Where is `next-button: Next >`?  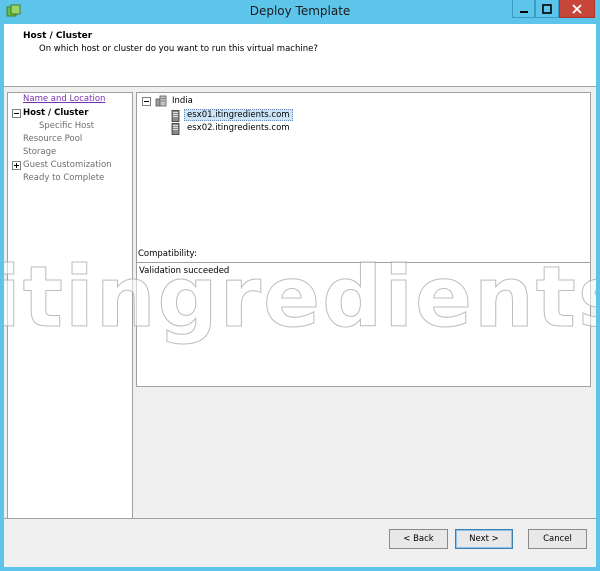
next-button: Next > is located at coordinates (484, 539).